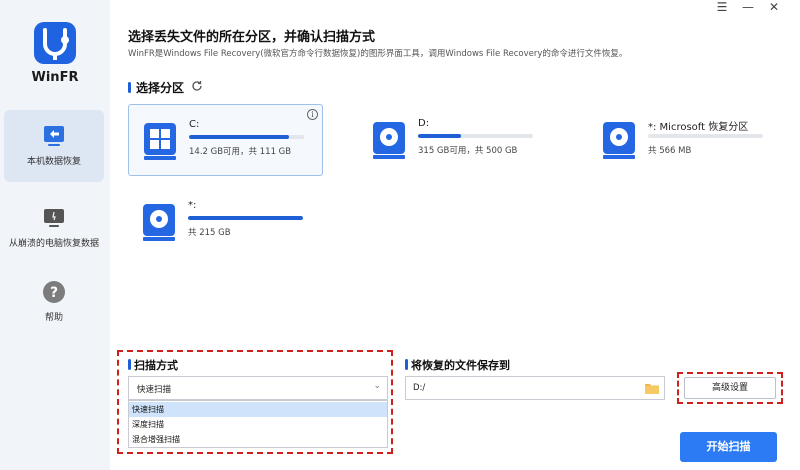 The image size is (800, 470). I want to click on winfr-logo-icon, so click(55, 43).